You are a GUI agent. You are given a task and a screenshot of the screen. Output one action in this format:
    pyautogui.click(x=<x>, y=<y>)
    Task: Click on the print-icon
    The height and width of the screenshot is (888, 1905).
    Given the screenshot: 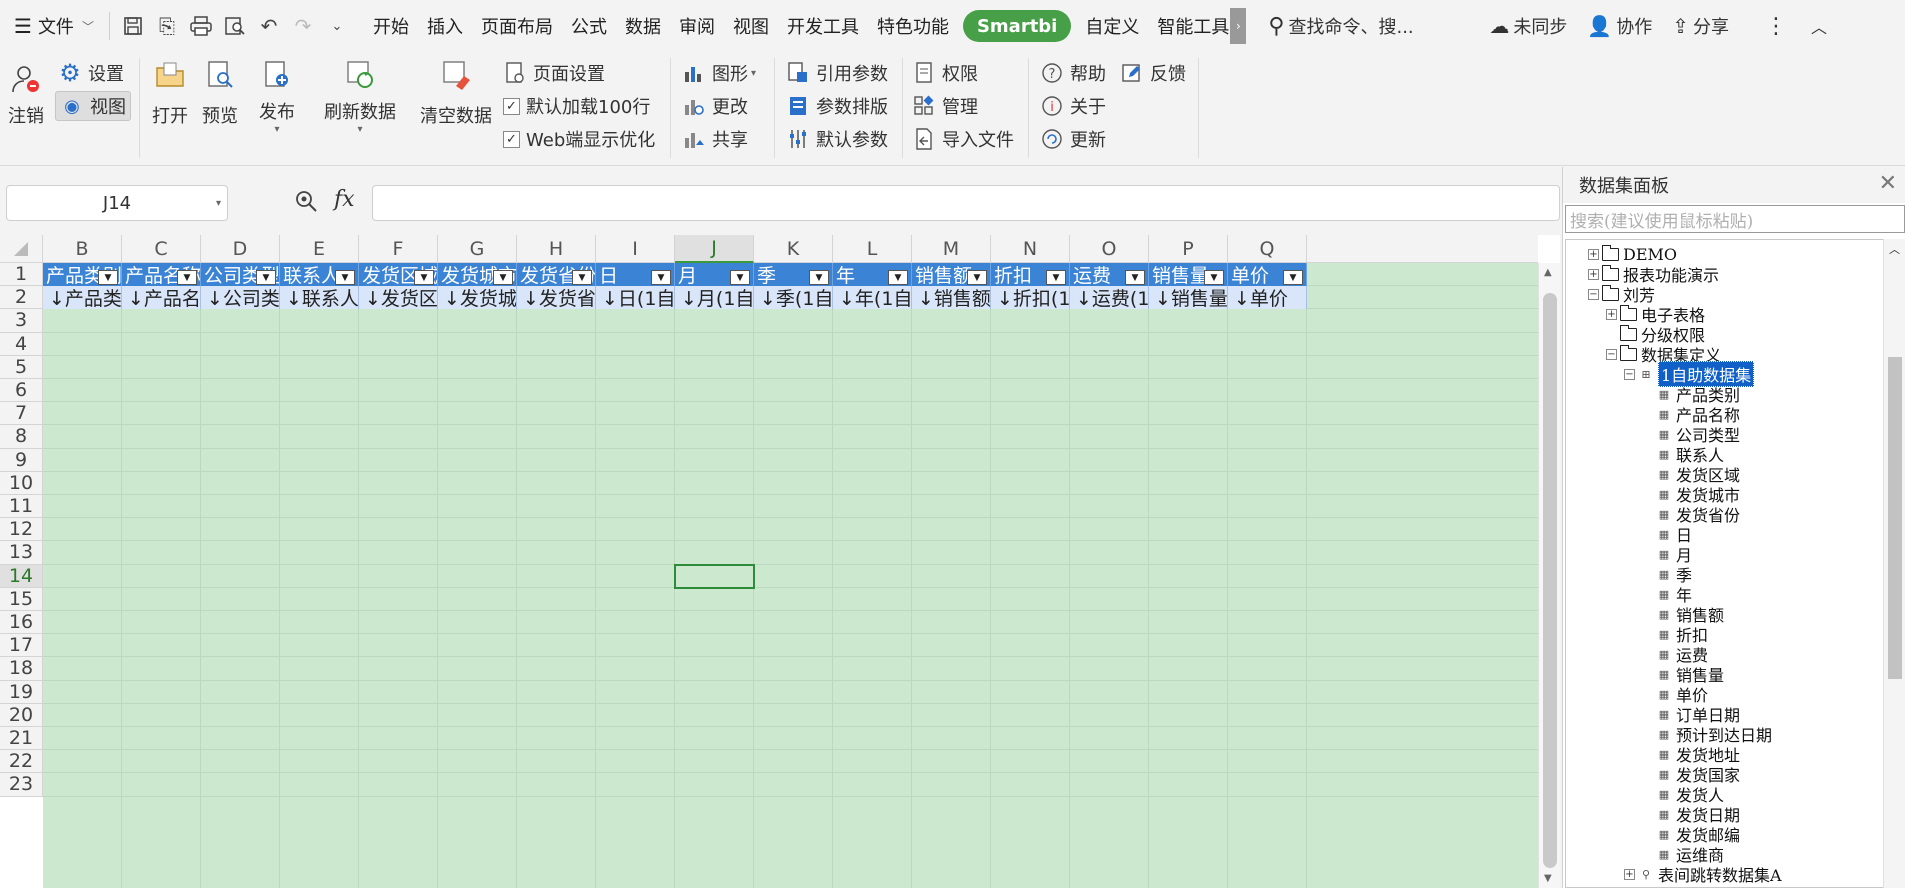 What is the action you would take?
    pyautogui.click(x=201, y=26)
    